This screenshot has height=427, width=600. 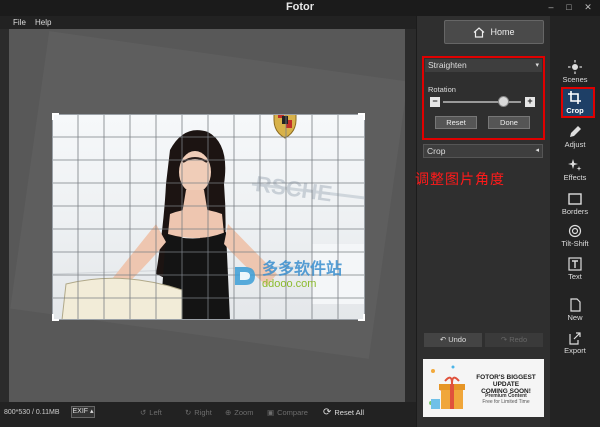 What do you see at coordinates (575, 243) in the screenshot?
I see `tilt-shift-label: Tilt-Shift` at bounding box center [575, 243].